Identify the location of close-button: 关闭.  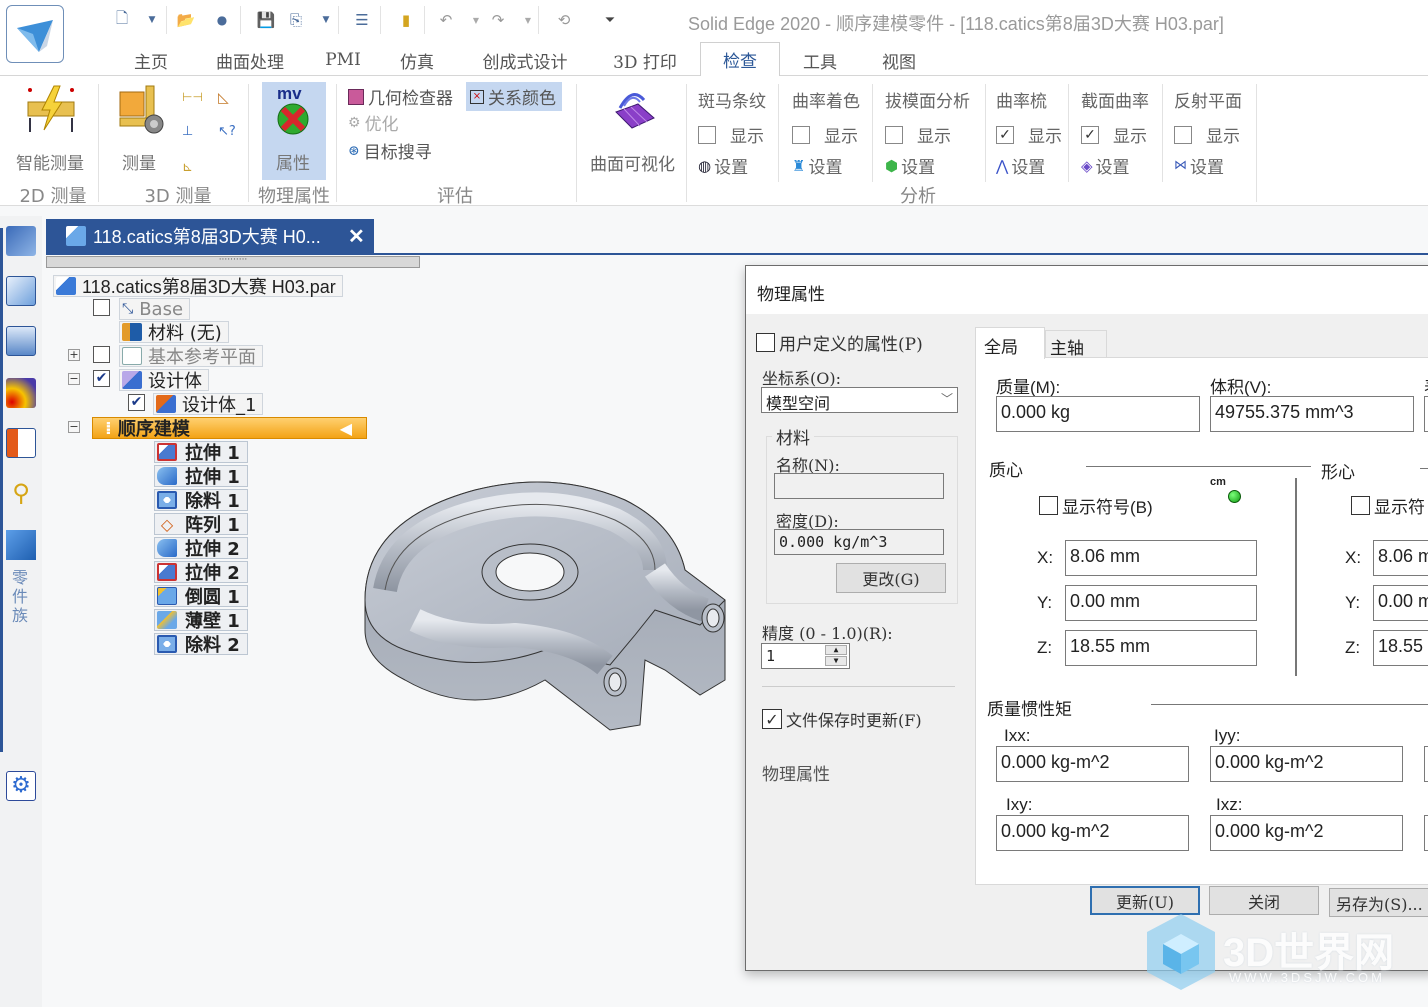
(1264, 900).